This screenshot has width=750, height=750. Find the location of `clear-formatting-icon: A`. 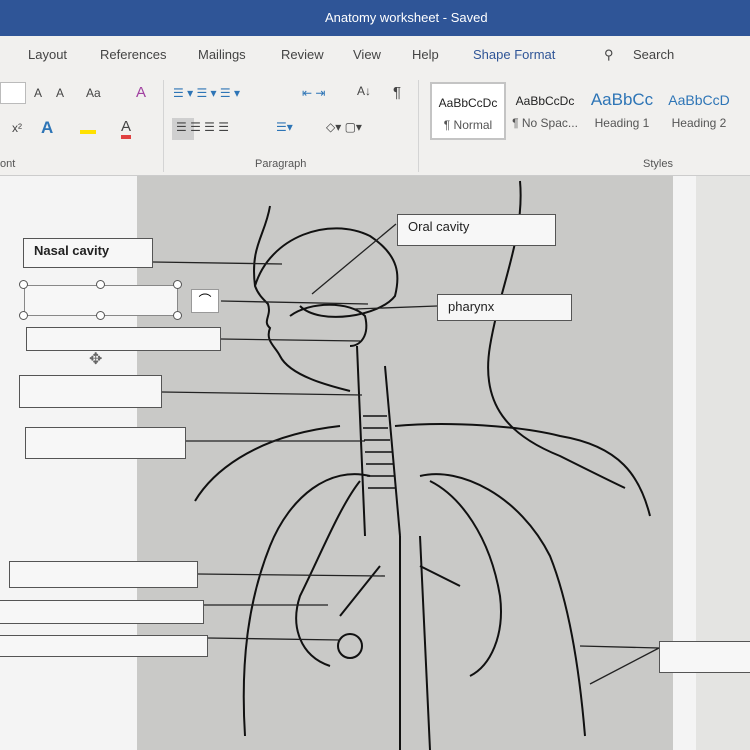

clear-formatting-icon: A is located at coordinates (141, 92).